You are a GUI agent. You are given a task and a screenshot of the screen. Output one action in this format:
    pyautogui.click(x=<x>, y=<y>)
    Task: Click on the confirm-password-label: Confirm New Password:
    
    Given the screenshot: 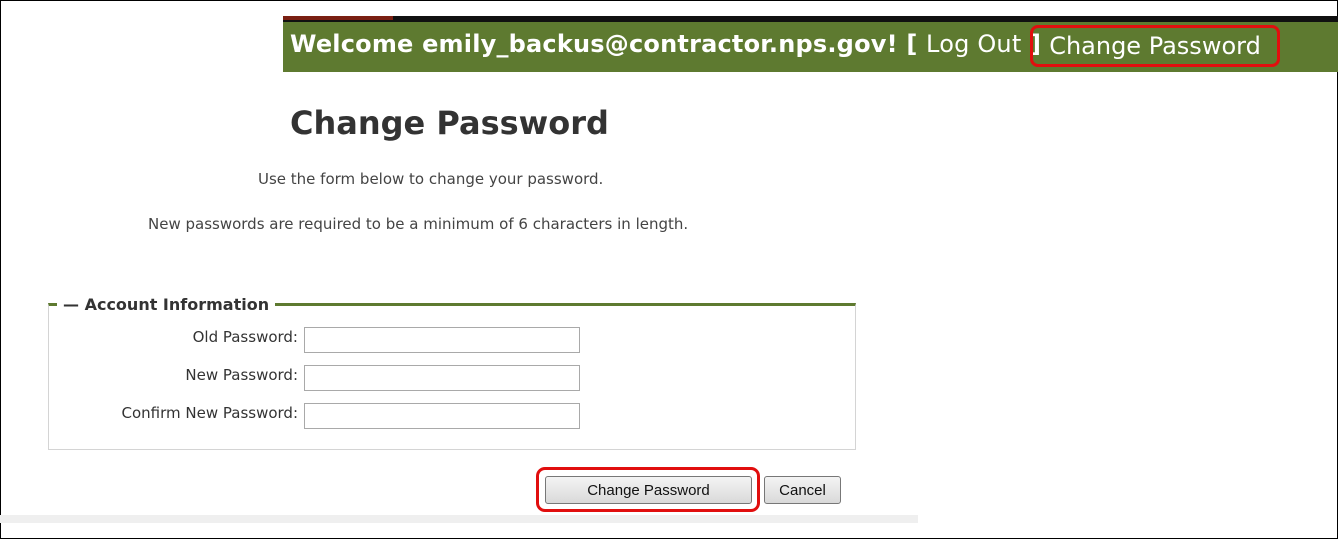 What is the action you would take?
    pyautogui.click(x=210, y=413)
    